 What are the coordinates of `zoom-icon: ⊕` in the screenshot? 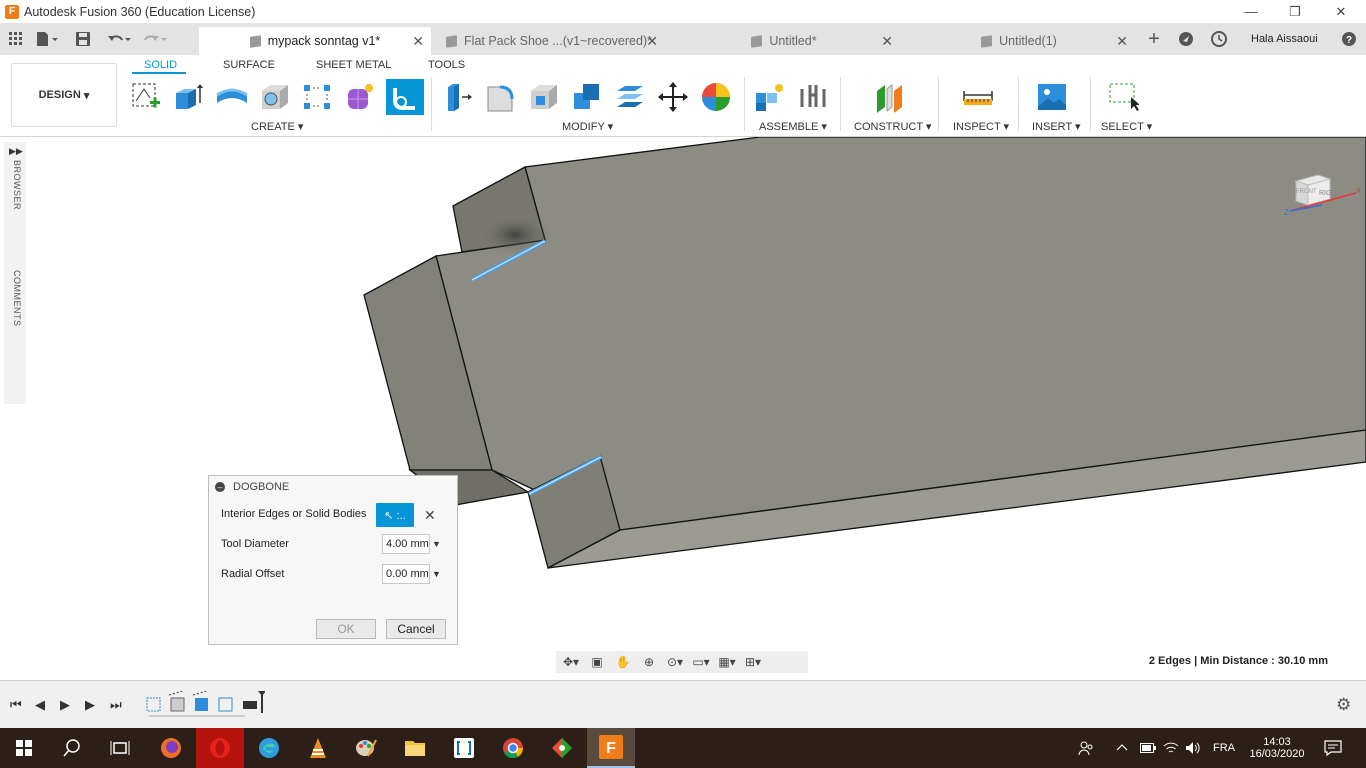 It's located at (649, 662).